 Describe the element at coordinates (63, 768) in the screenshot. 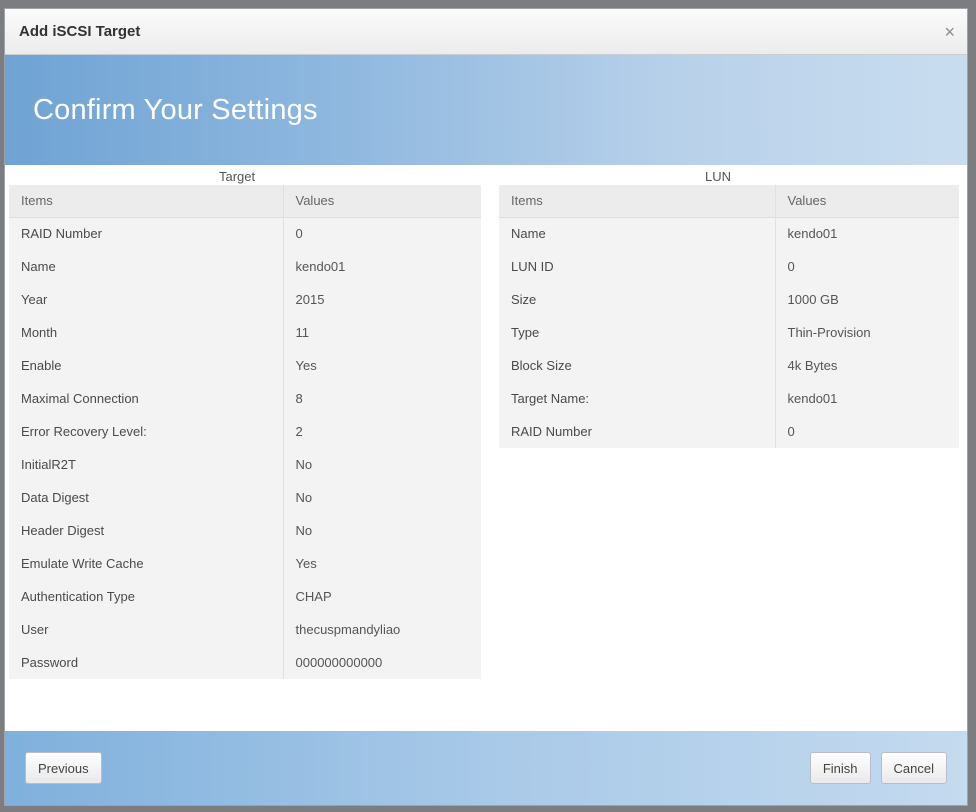

I see `previous-button: Previous` at that location.